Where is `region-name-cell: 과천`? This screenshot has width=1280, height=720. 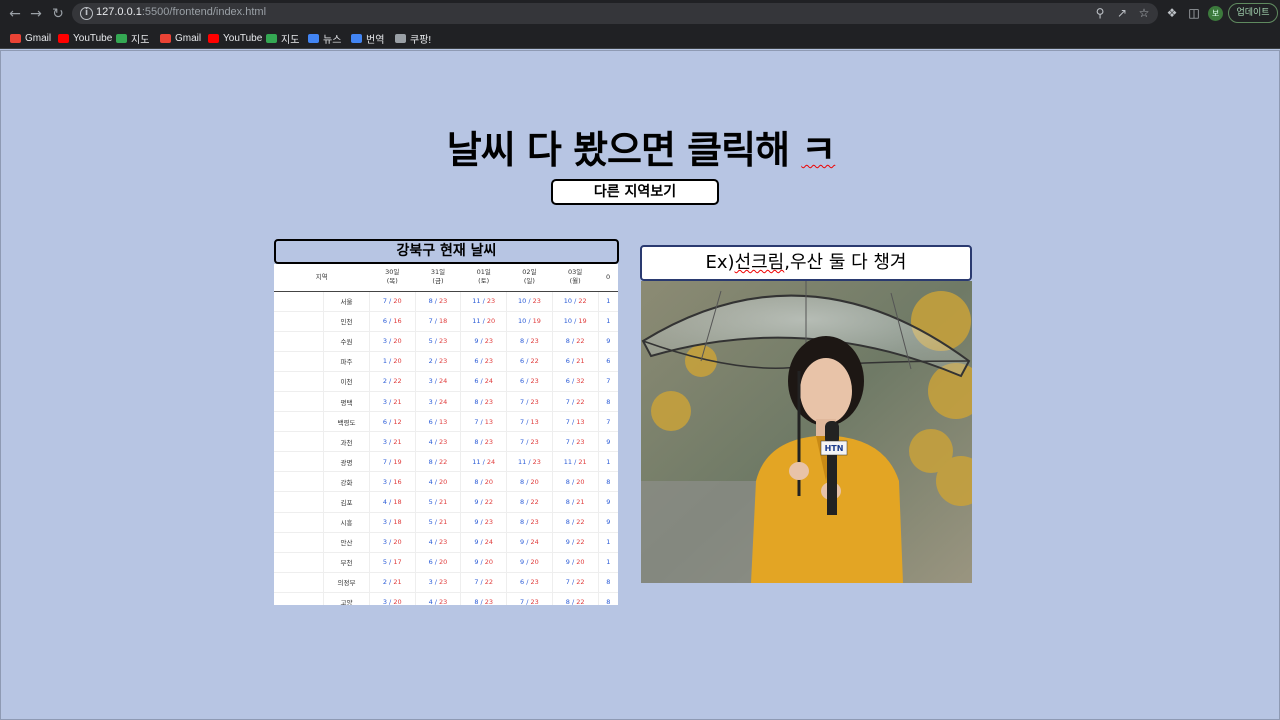 region-name-cell: 과천 is located at coordinates (346, 442).